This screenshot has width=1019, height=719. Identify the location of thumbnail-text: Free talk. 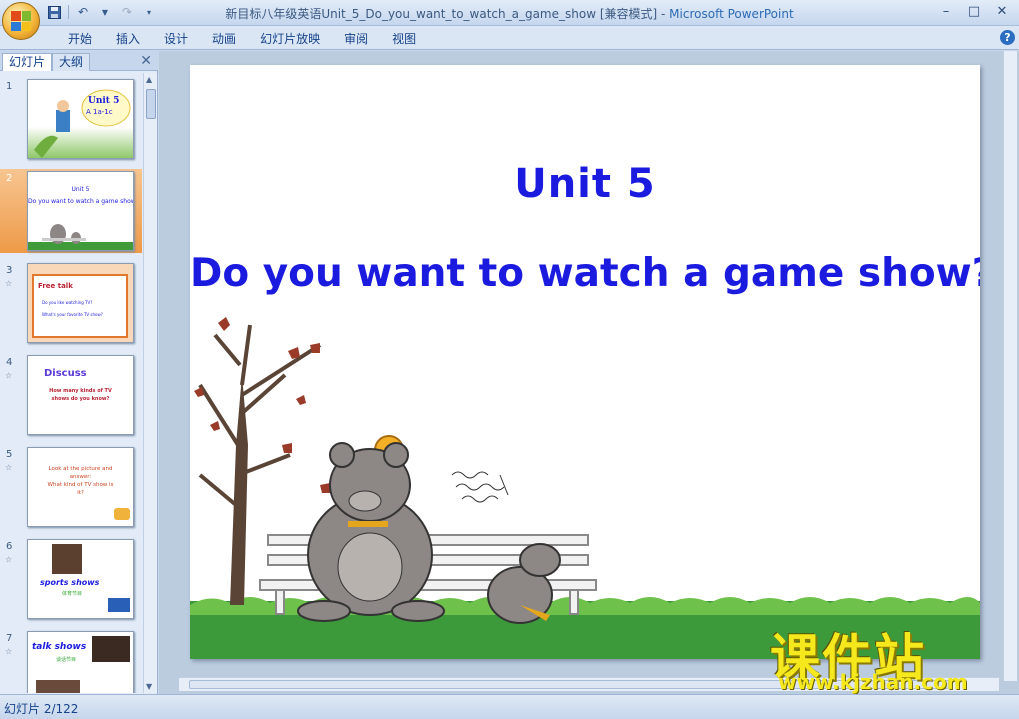
(55, 286).